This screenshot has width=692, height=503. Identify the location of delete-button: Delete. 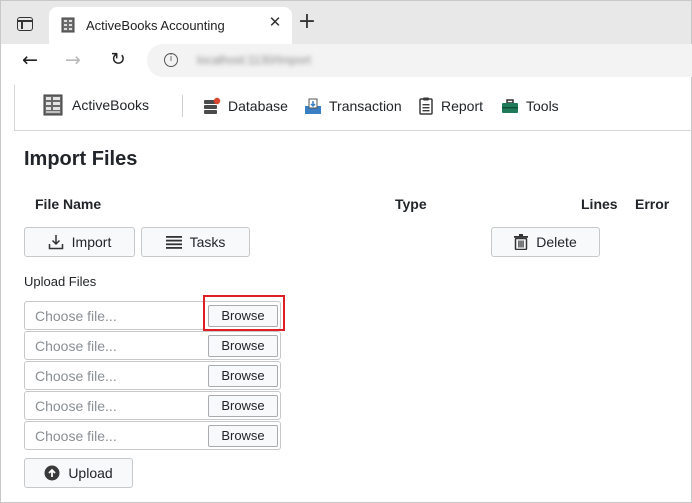
(545, 242).